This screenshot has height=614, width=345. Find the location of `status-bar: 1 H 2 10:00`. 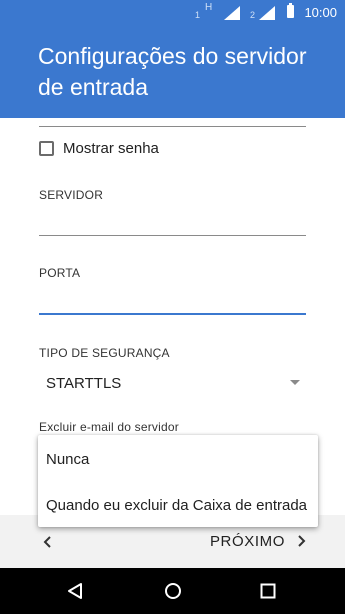

status-bar: 1 H 2 10:00 is located at coordinates (172, 12).